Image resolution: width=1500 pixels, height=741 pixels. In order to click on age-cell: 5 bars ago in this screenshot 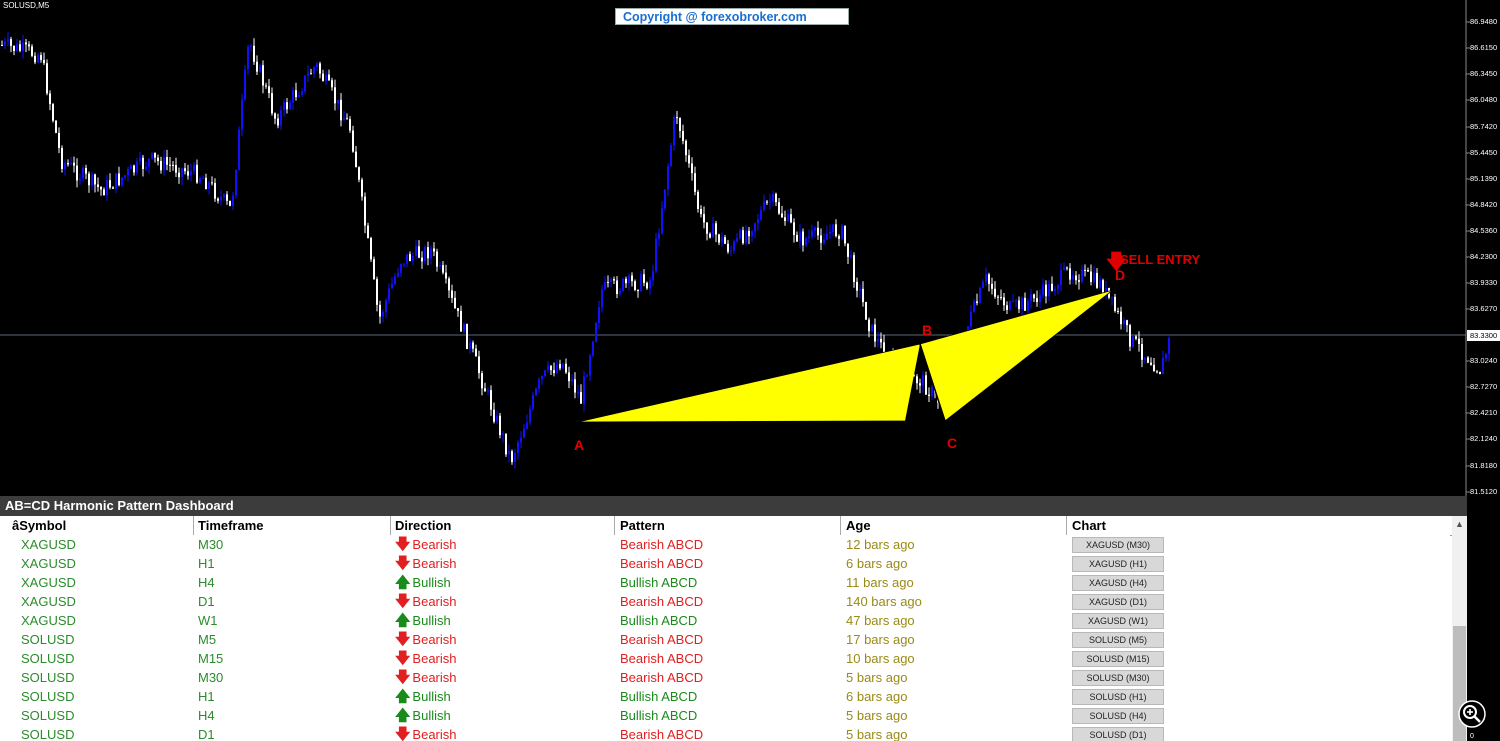, I will do `click(877, 677)`.